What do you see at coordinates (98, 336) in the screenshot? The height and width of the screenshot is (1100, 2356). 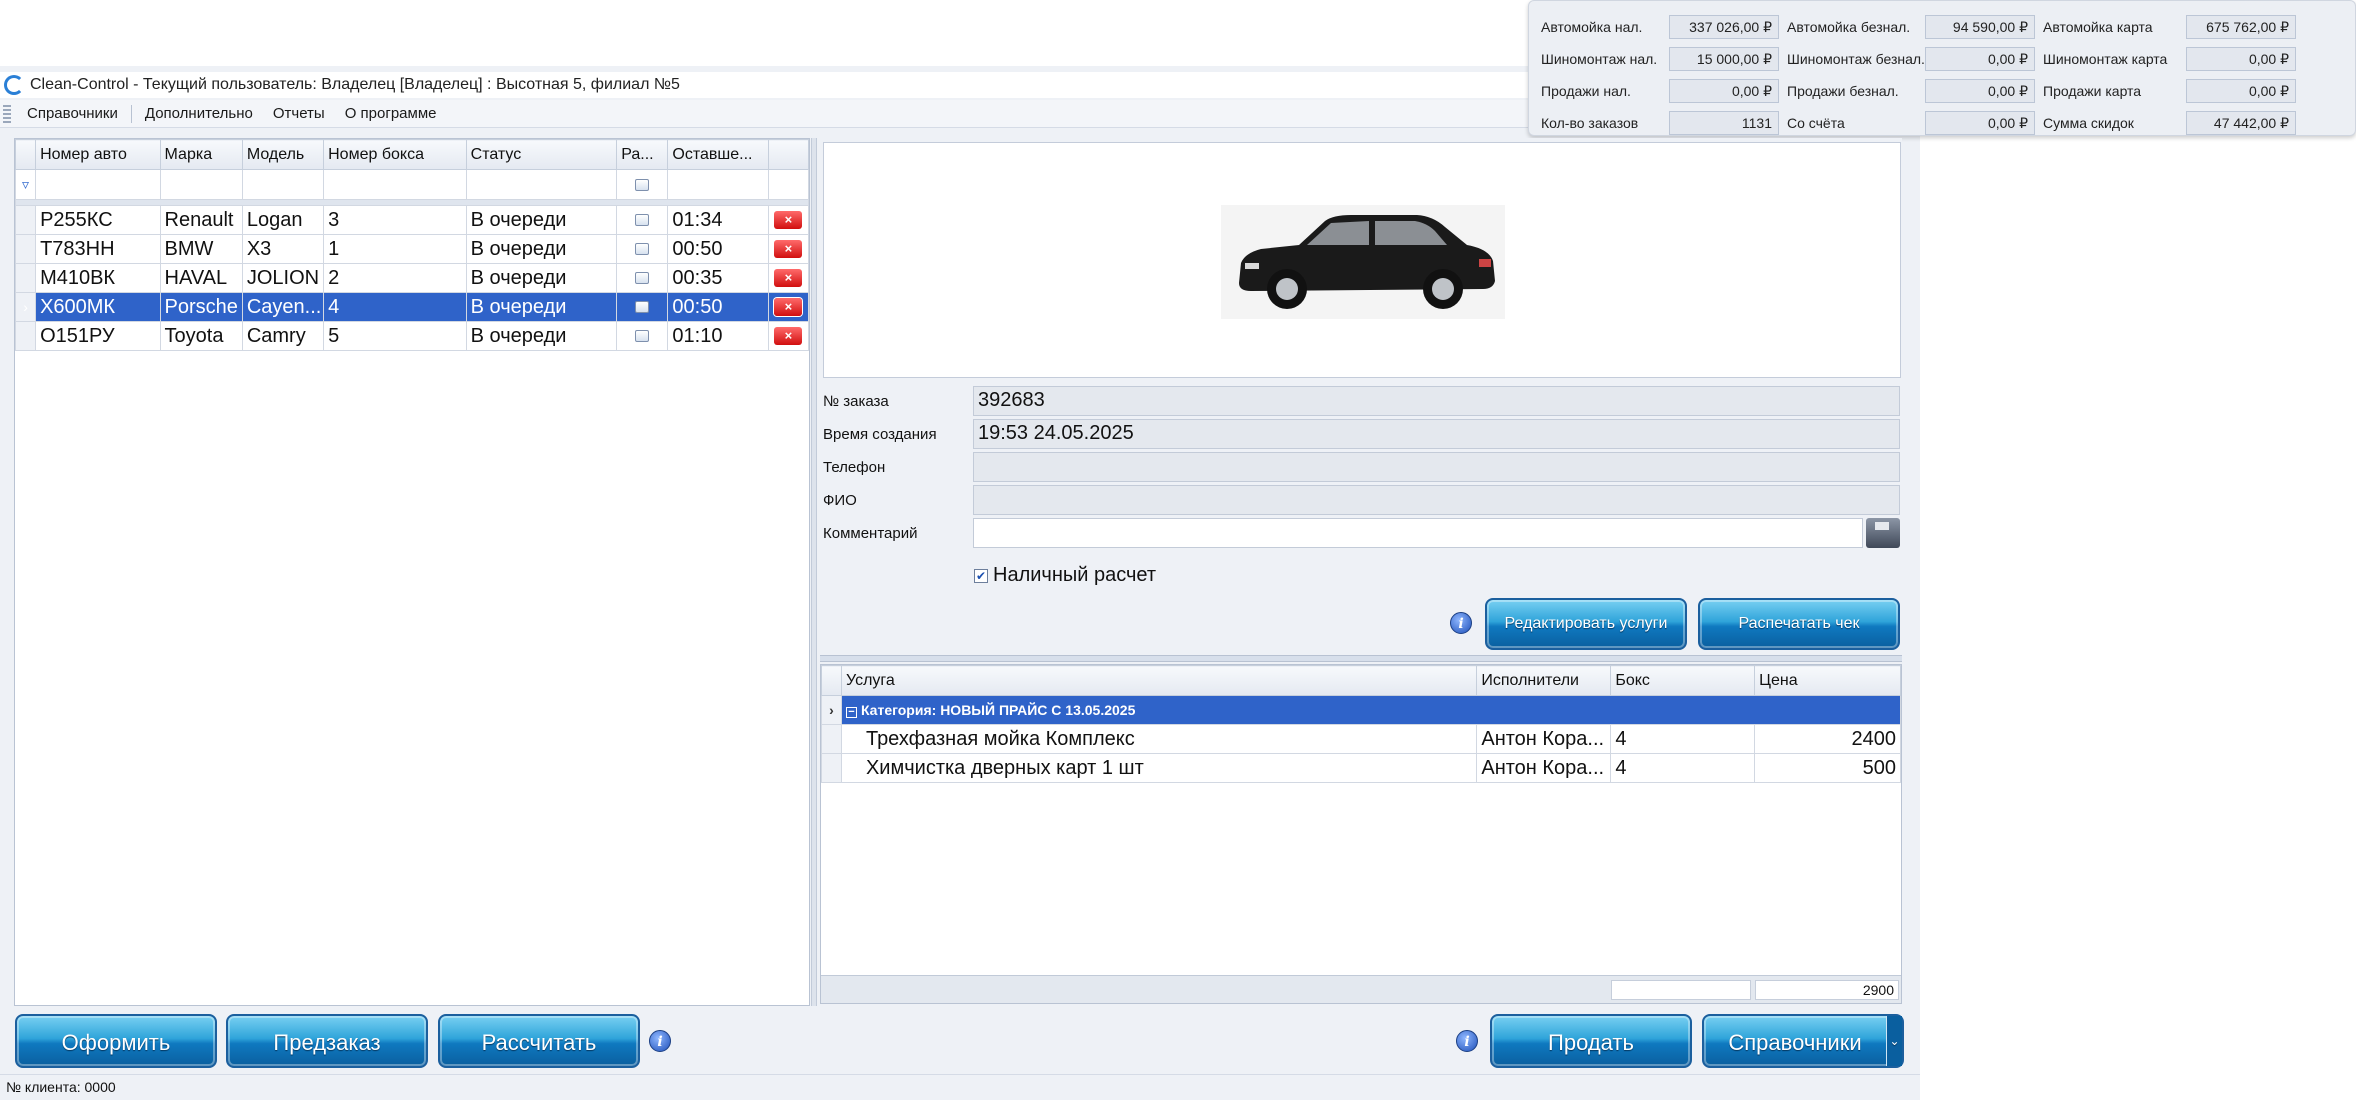 I see `cell-plate: О151РУ` at bounding box center [98, 336].